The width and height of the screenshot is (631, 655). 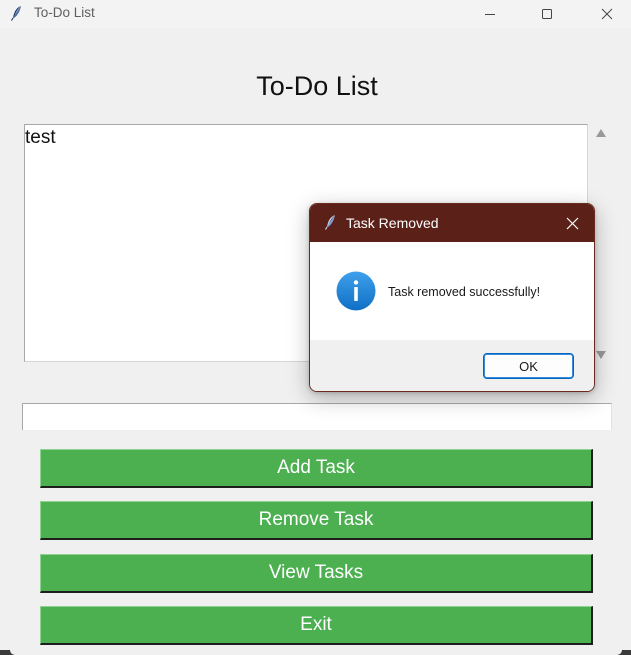 I want to click on ok-button: OK, so click(x=528, y=366).